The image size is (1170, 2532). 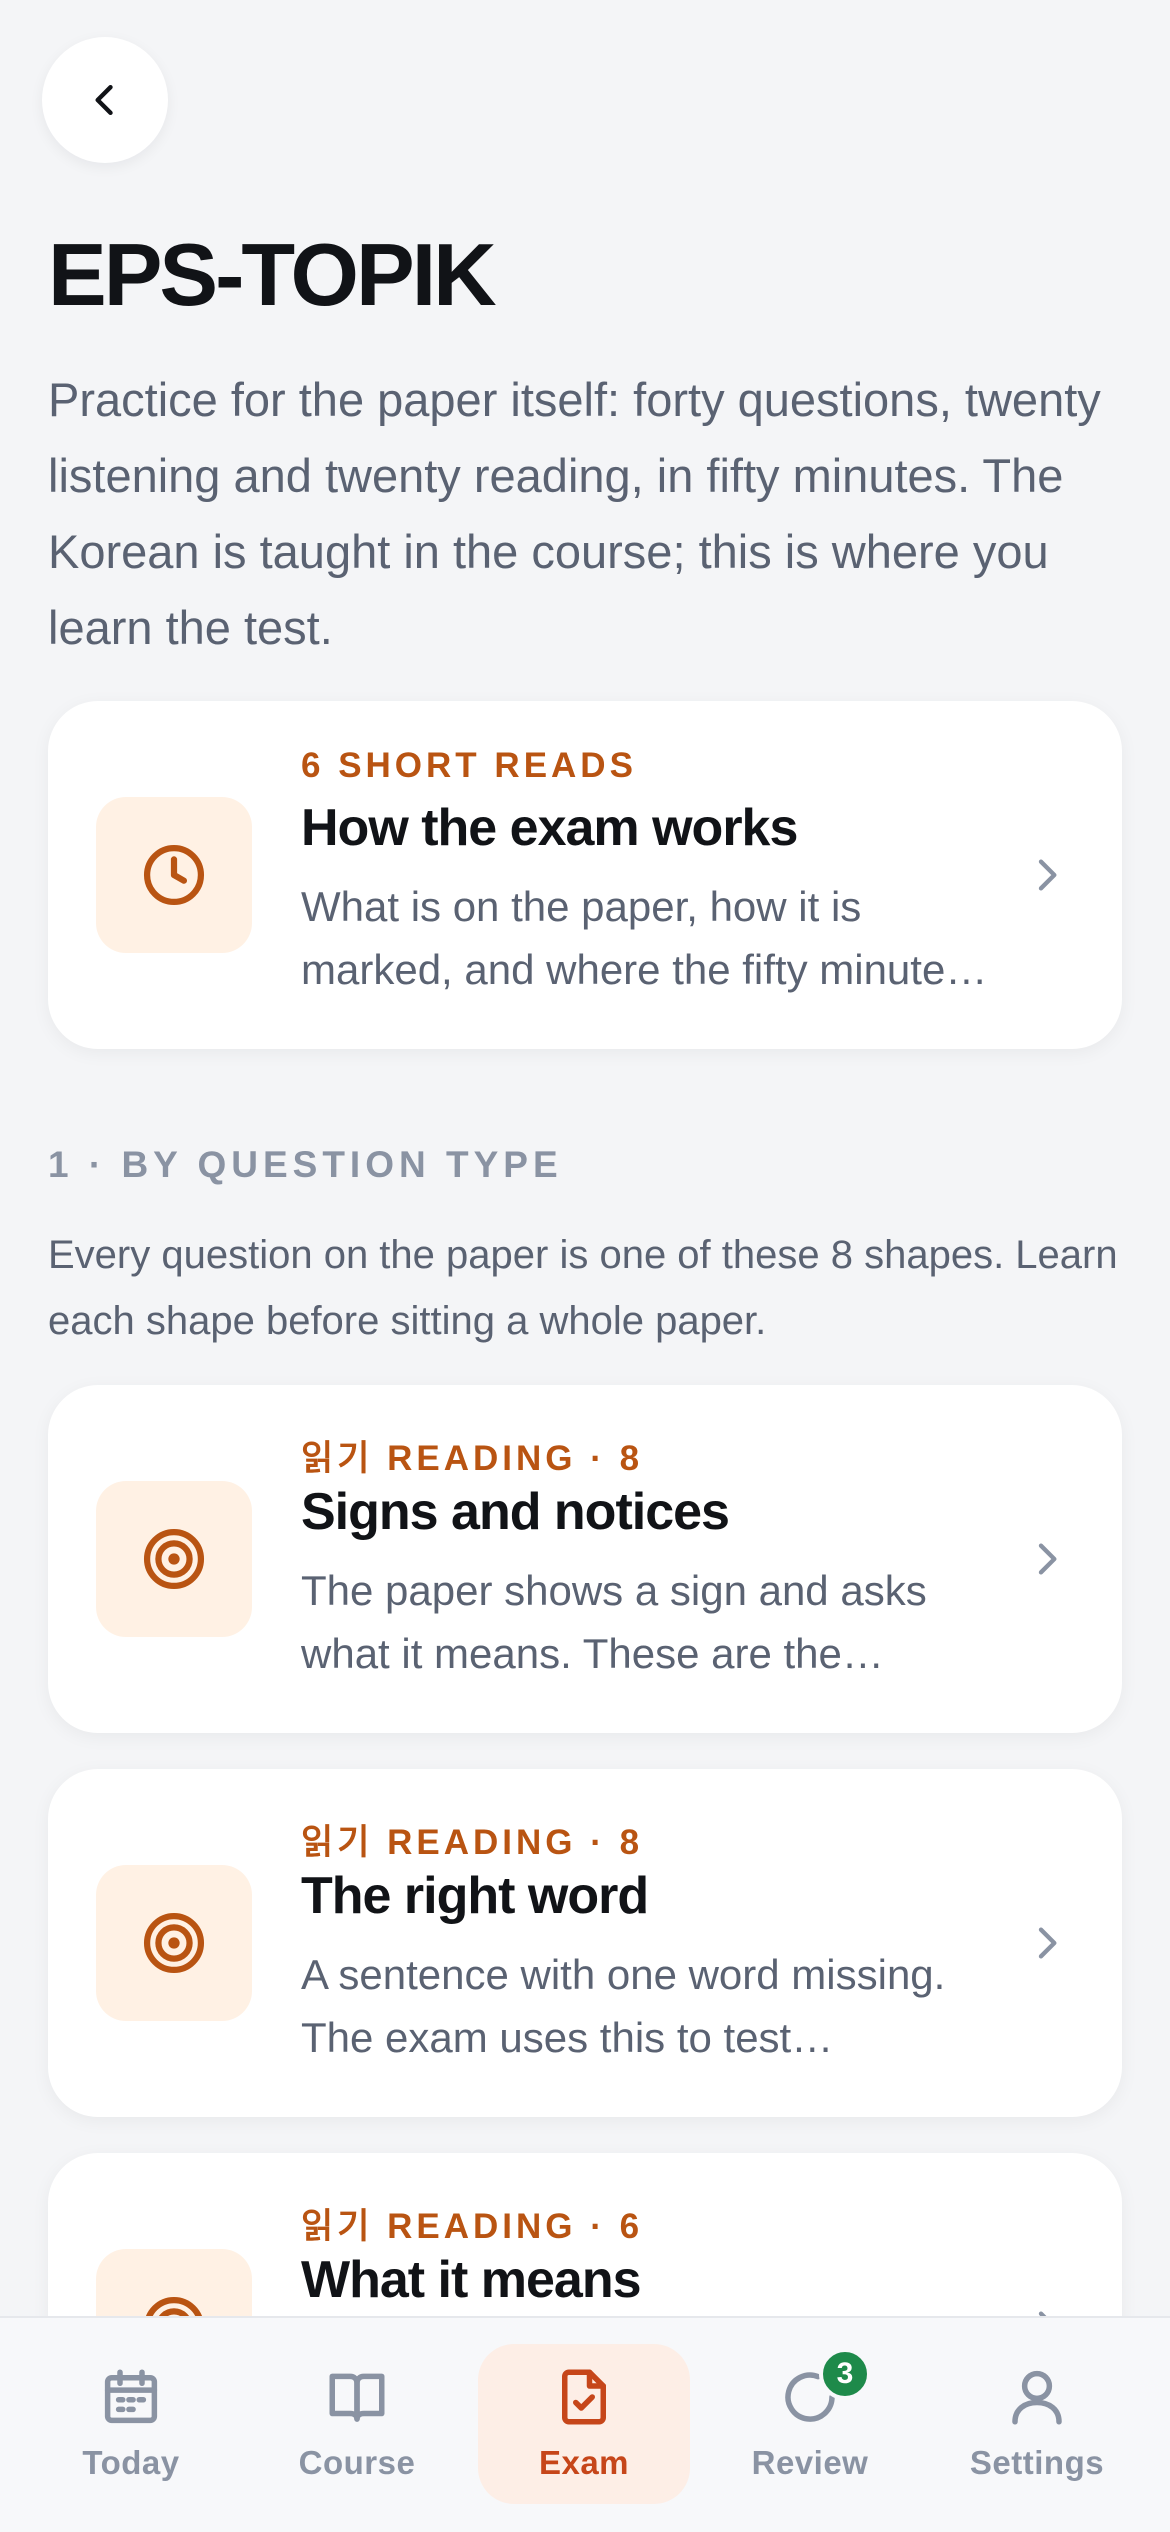 What do you see at coordinates (131, 2462) in the screenshot?
I see `tab-label: Today` at bounding box center [131, 2462].